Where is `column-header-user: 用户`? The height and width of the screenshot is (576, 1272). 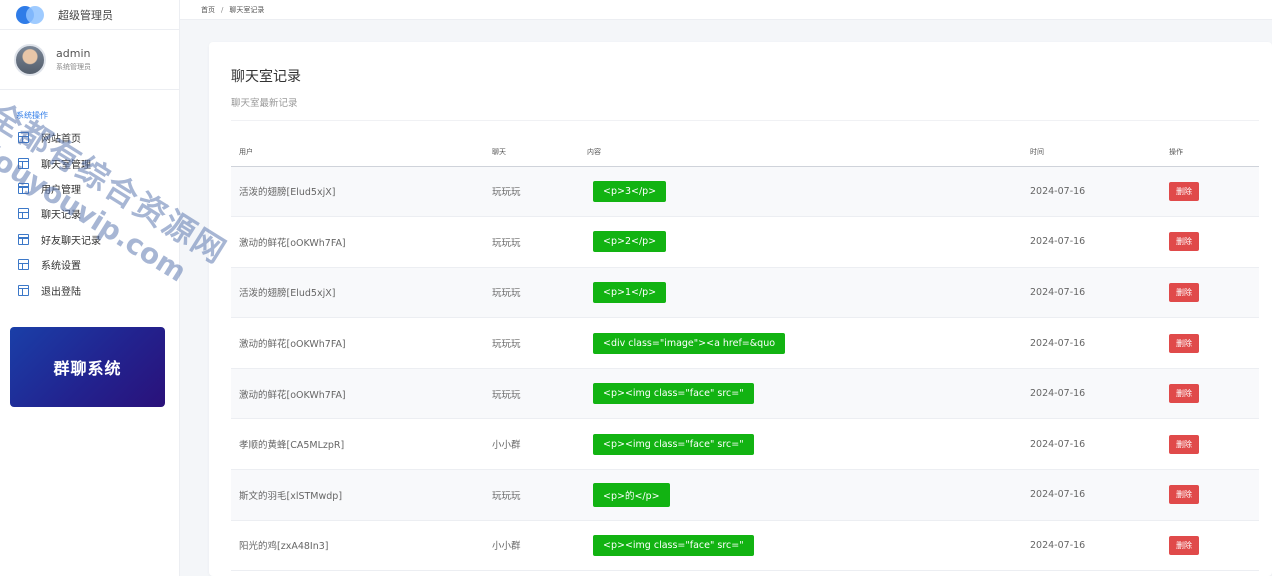 column-header-user: 用户 is located at coordinates (357, 153).